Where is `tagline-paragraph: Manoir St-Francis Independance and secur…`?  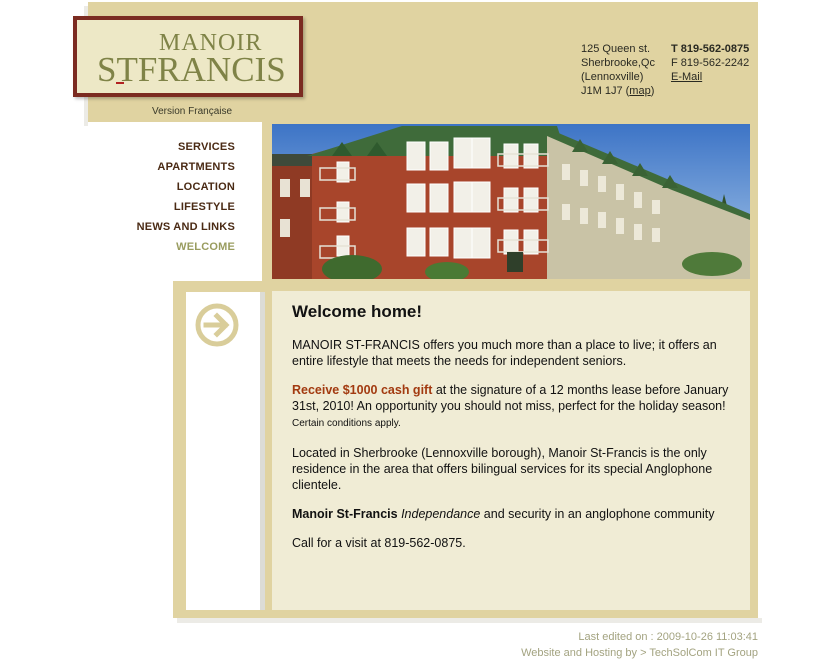 tagline-paragraph: Manoir St-Francis Independance and secur… is located at coordinates (512, 514).